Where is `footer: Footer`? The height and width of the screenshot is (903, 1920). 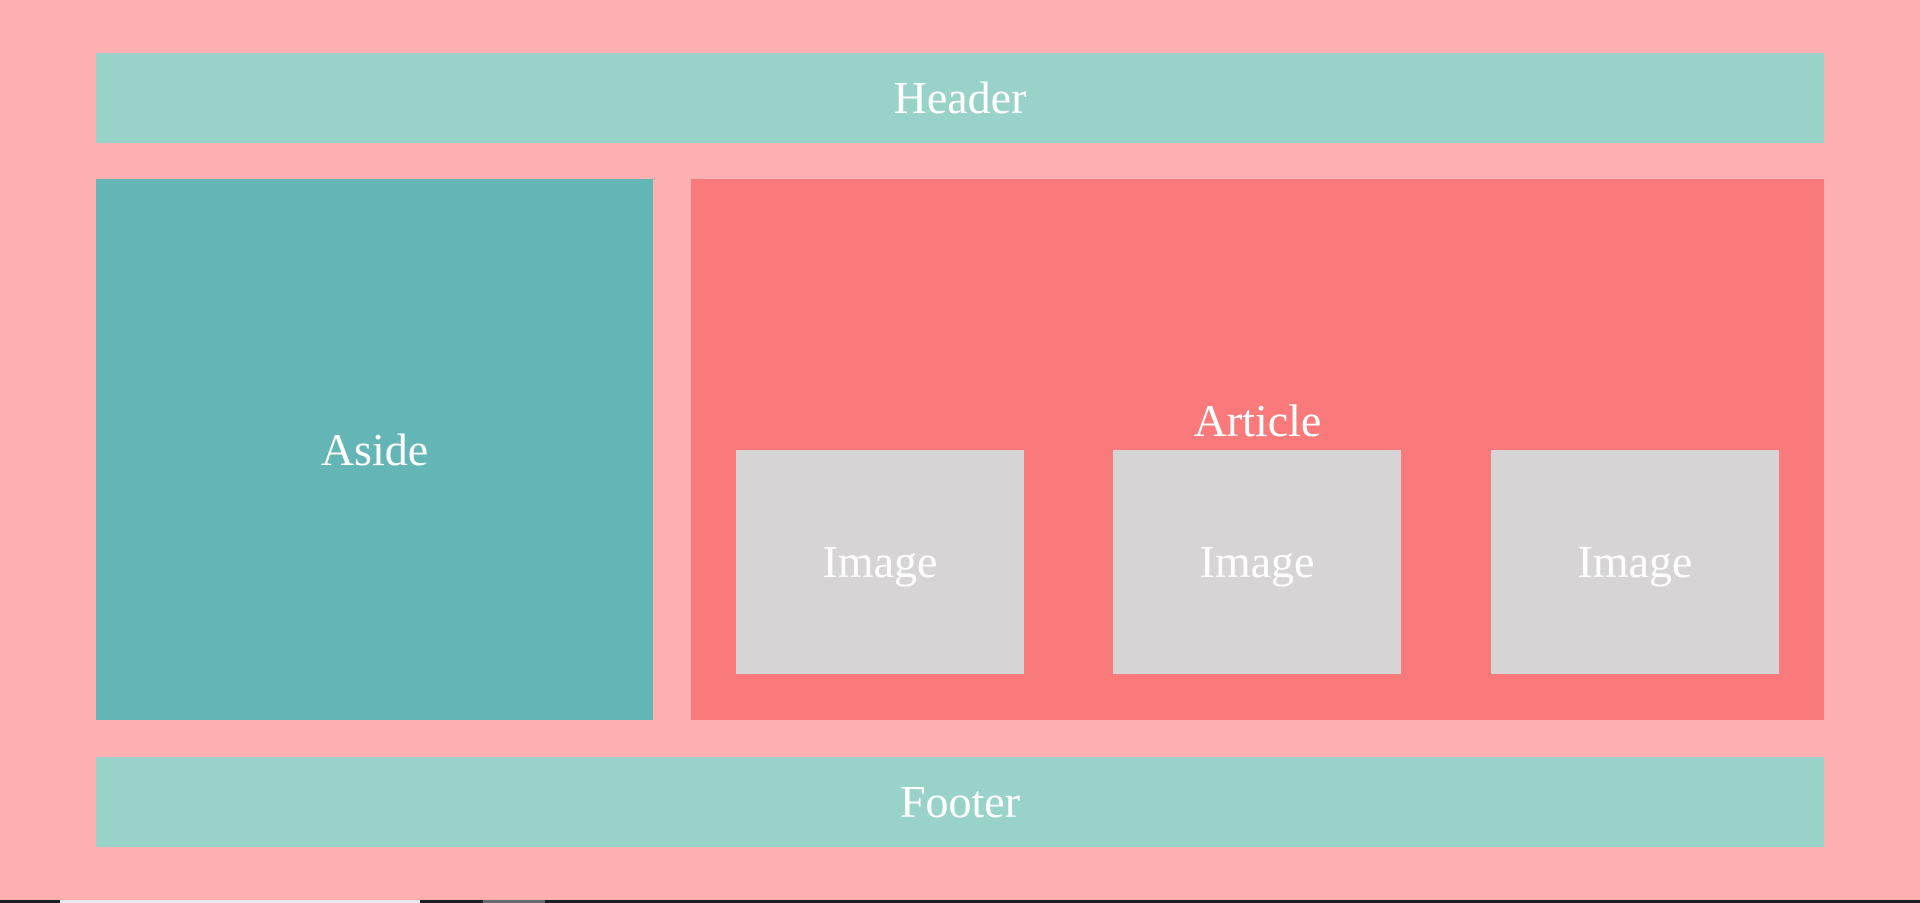
footer: Footer is located at coordinates (960, 802).